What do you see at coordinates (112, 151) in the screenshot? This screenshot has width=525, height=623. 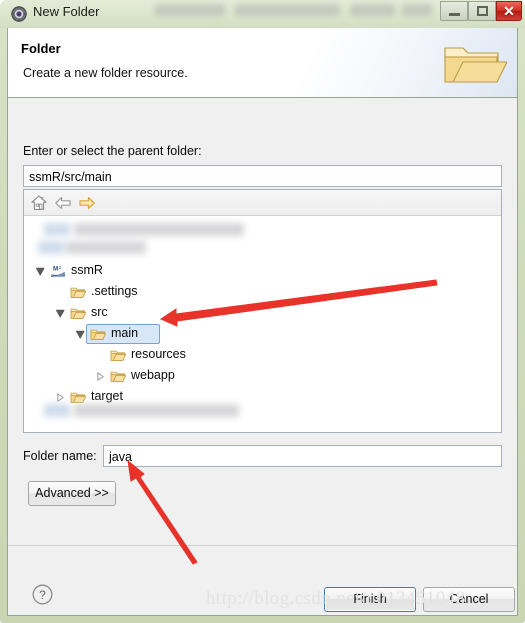 I see `parent-folder-label: Enter or select the parent folder:` at bounding box center [112, 151].